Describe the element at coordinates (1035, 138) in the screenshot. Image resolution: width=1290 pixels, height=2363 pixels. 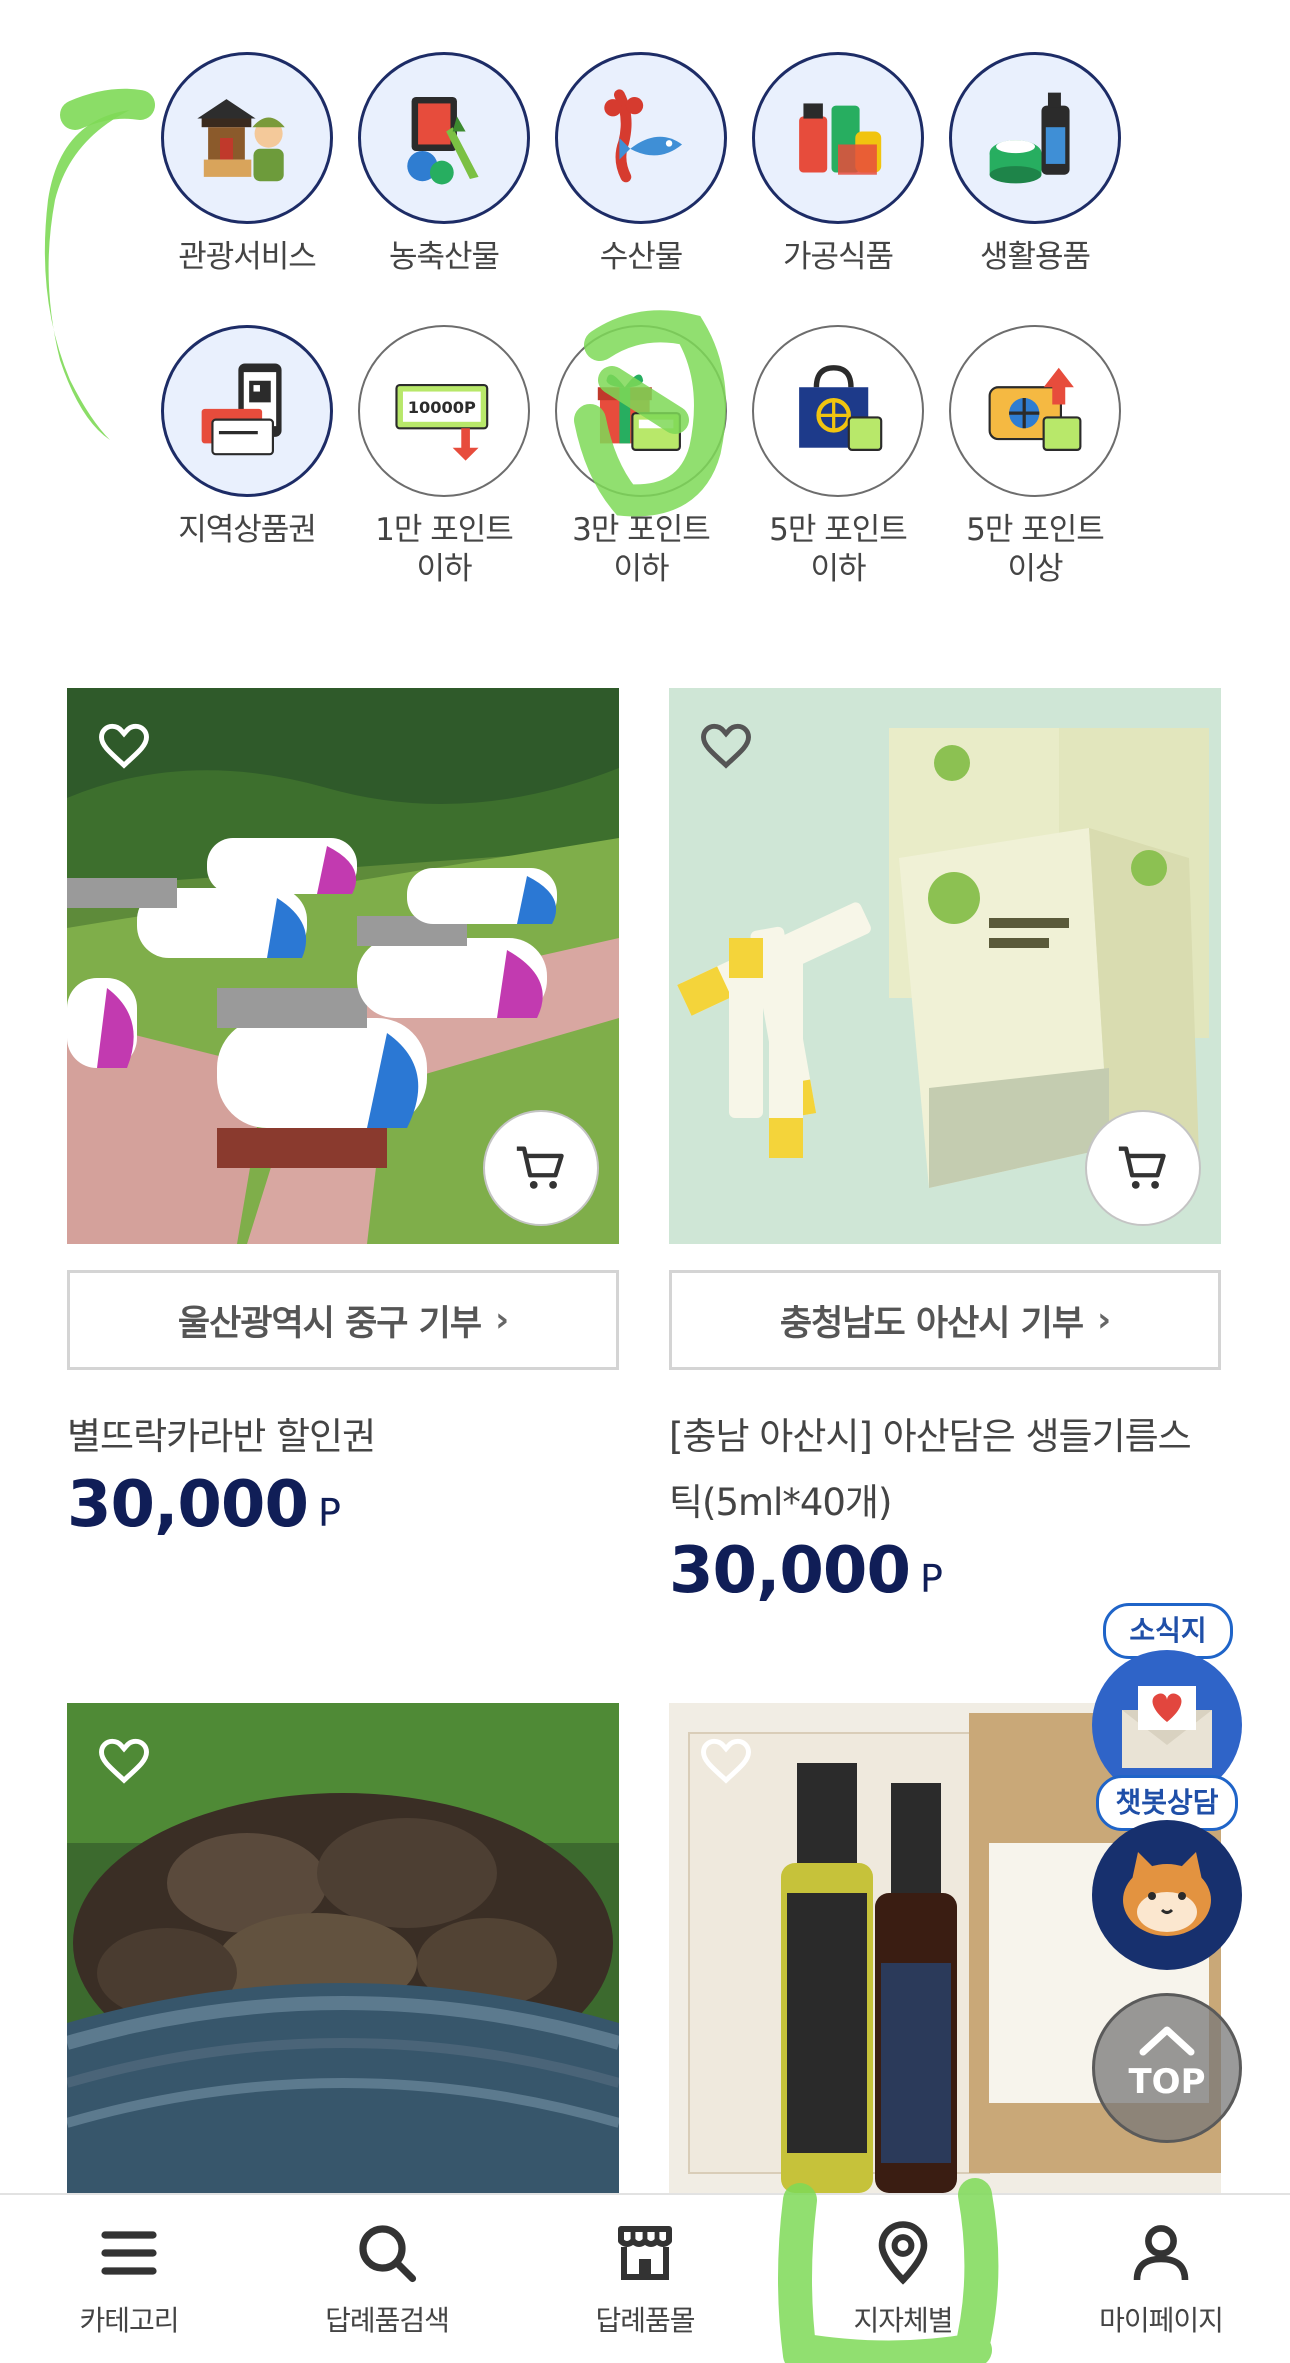
I see `household-icon` at that location.